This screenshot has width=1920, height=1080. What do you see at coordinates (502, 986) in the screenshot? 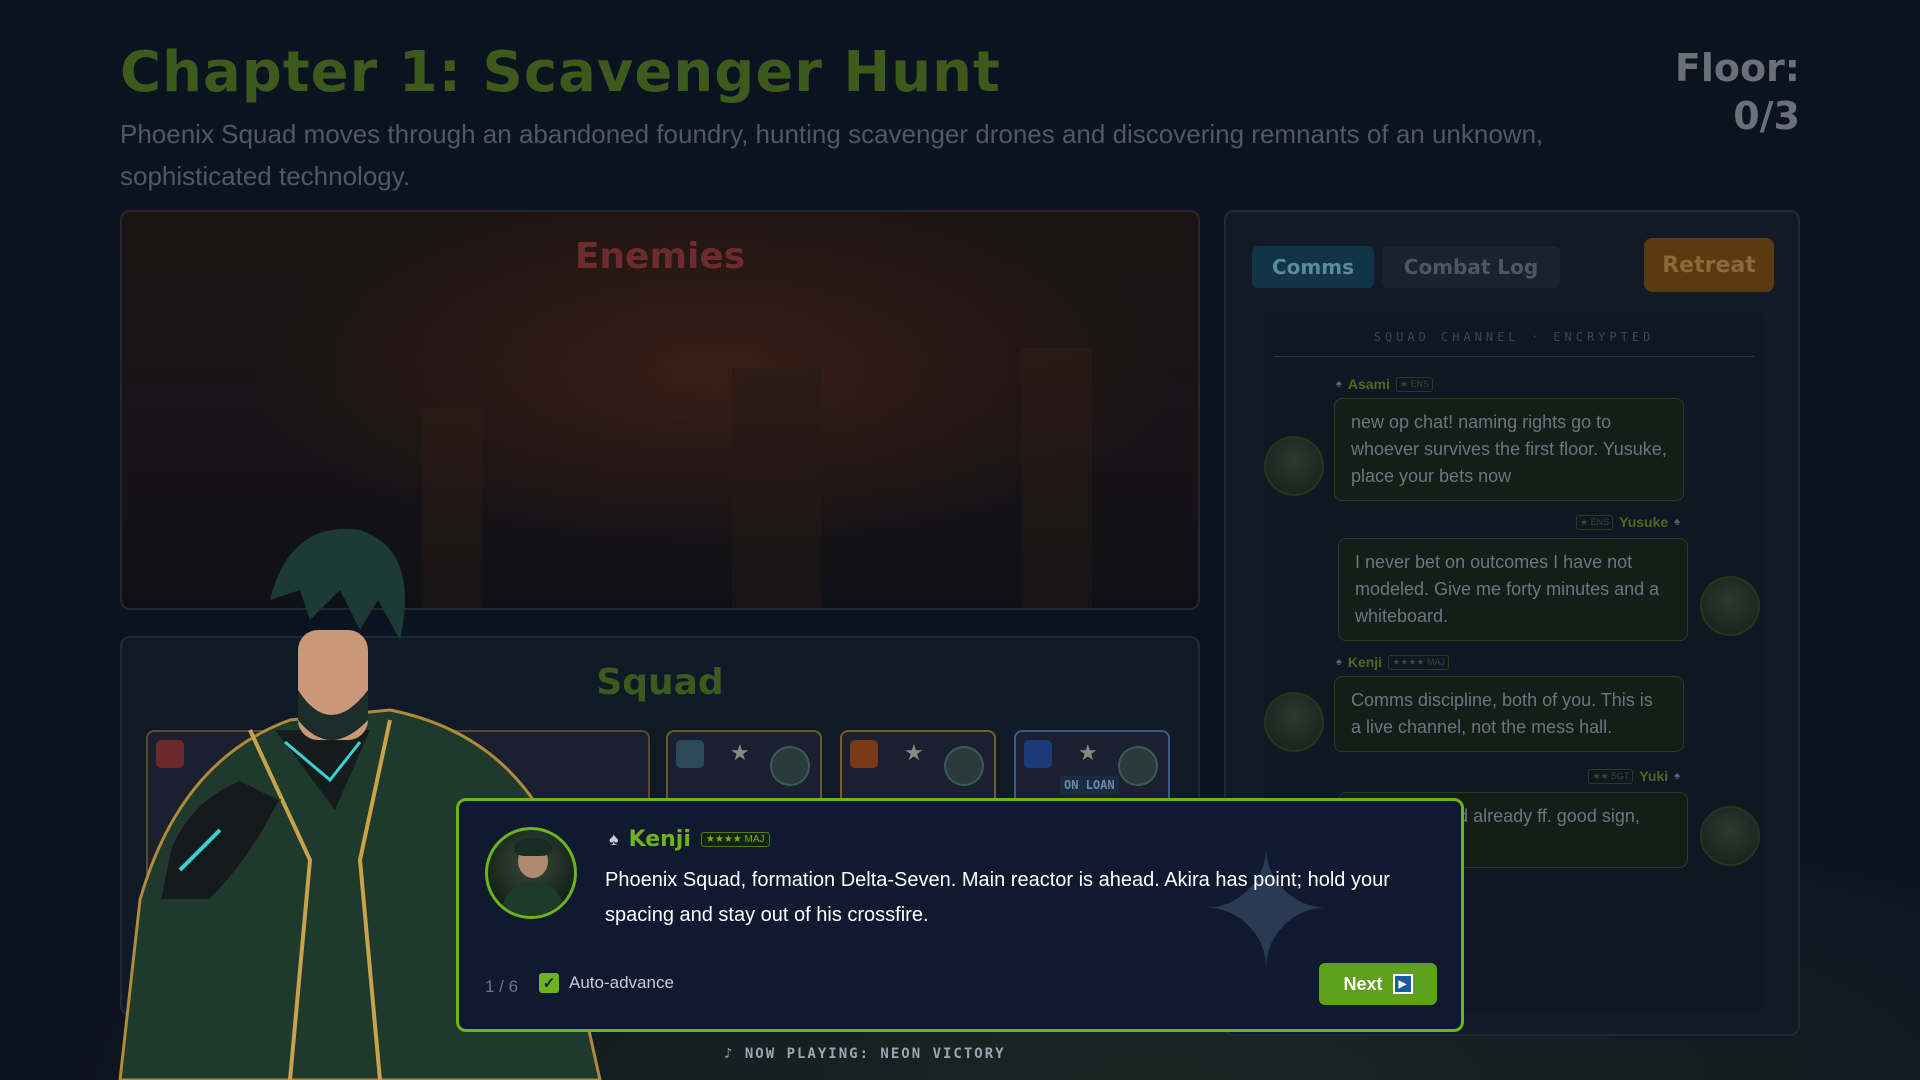
I see `dialogue-progress: 1 / 6` at bounding box center [502, 986].